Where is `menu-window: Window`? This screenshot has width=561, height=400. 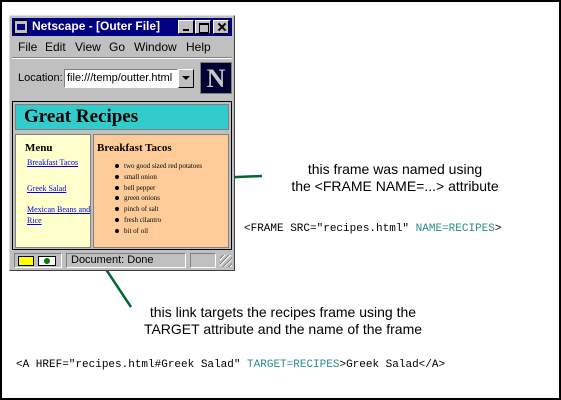
menu-window: Window is located at coordinates (155, 47).